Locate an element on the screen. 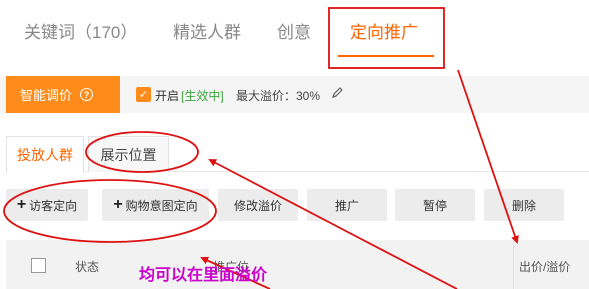  smart-pricing-button: 智能调价 ? is located at coordinates (63, 94).